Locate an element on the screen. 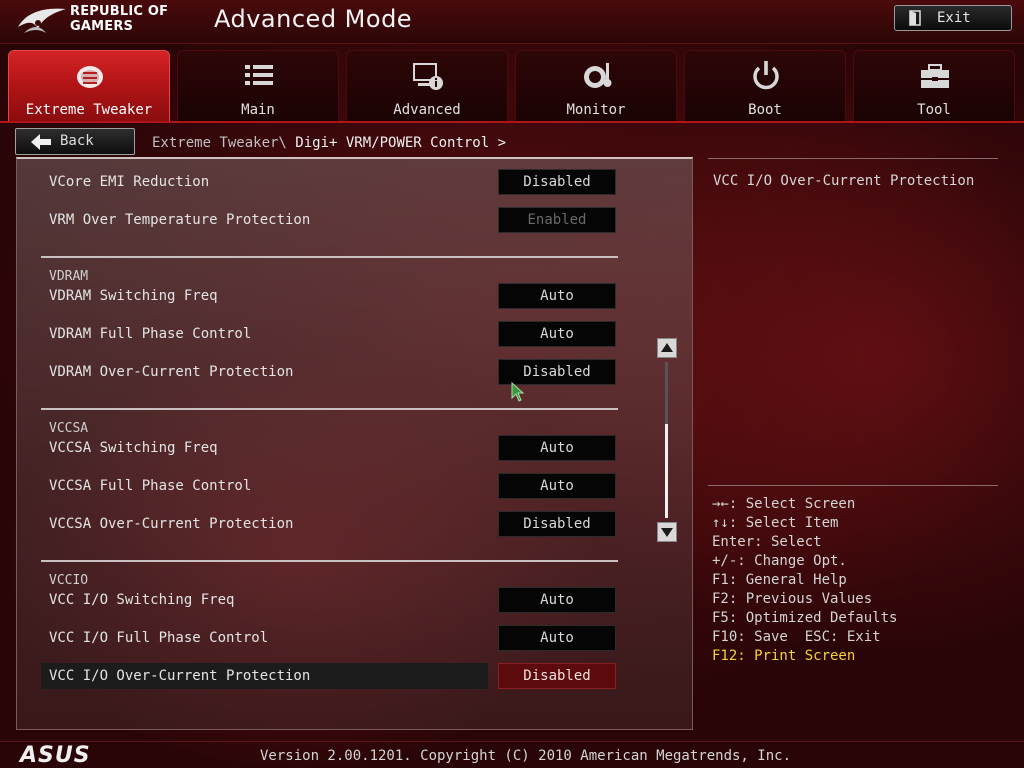 The height and width of the screenshot is (768, 1024). asus-logo-icon: ASUS is located at coordinates (54, 754).